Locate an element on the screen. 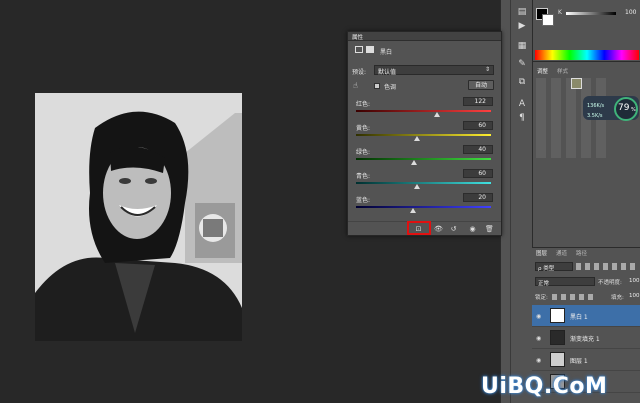 This screenshot has height=403, width=640. layer-row: ◉ 渐变填充 1 is located at coordinates (586, 338).